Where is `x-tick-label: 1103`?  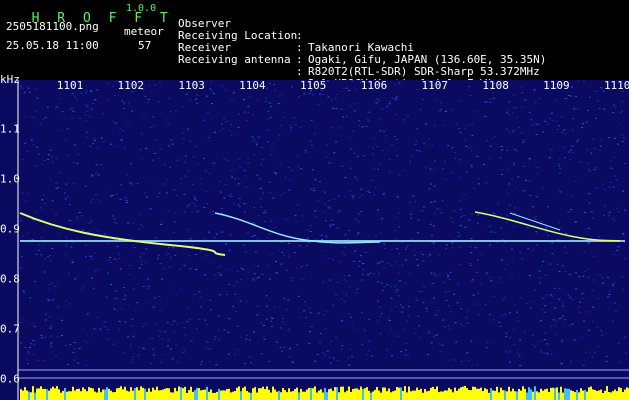 x-tick-label: 1103 is located at coordinates (191, 85).